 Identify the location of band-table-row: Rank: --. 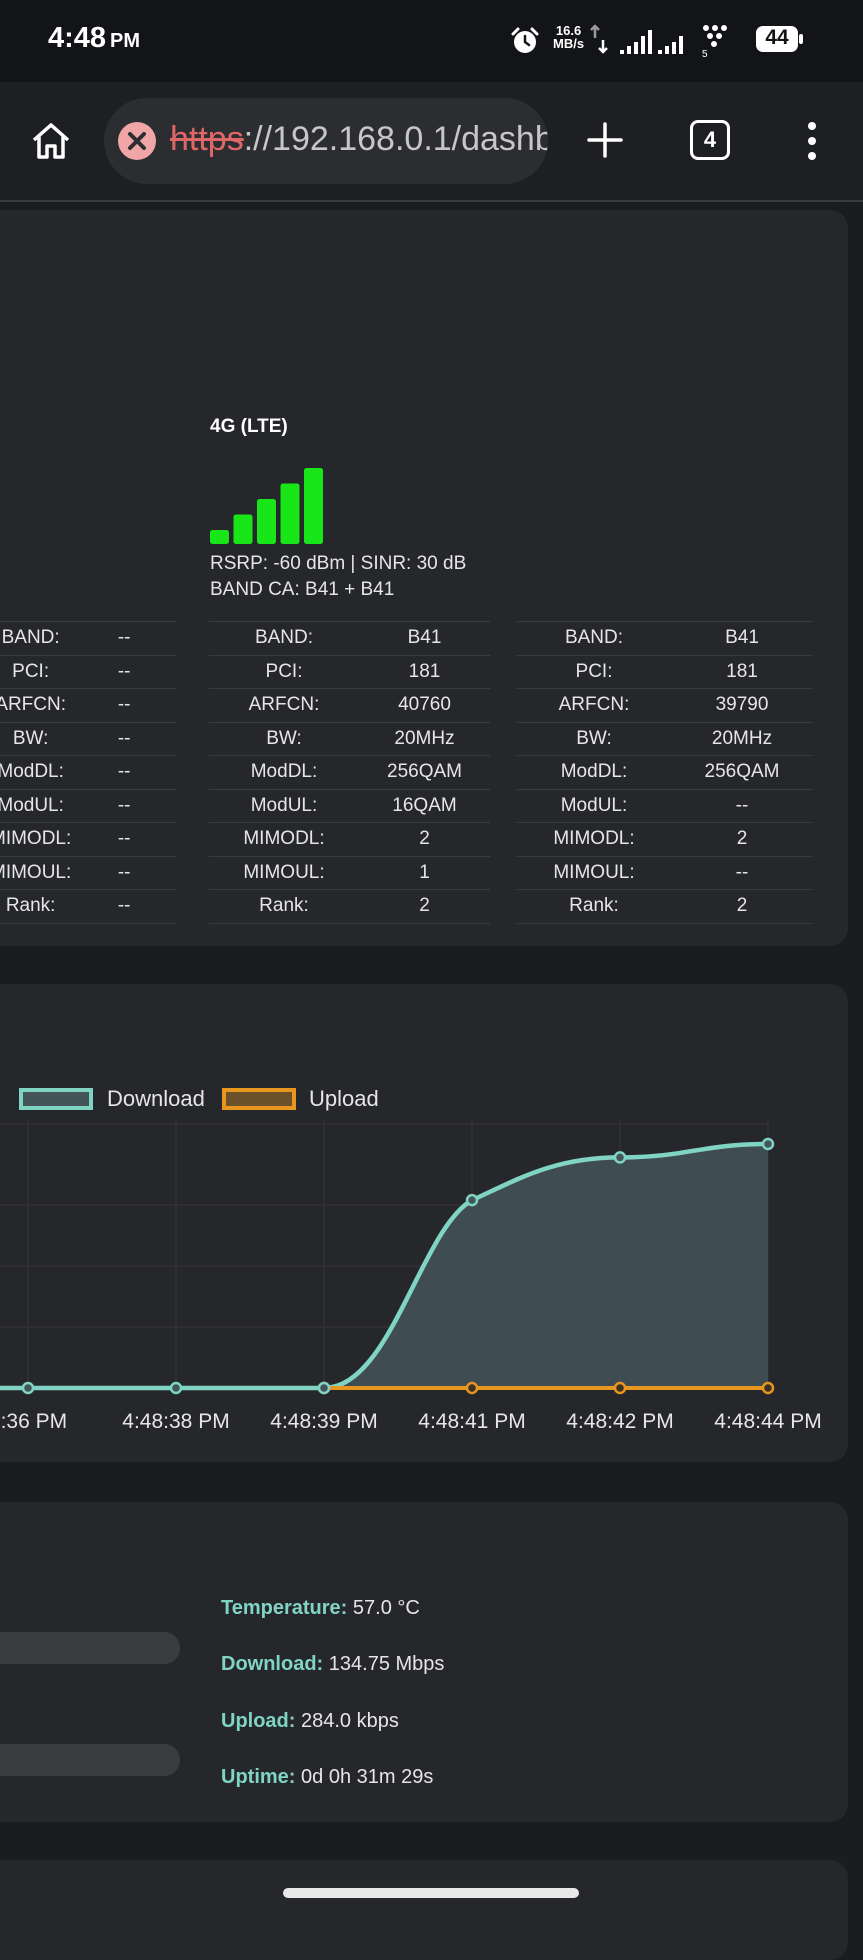
(88, 906).